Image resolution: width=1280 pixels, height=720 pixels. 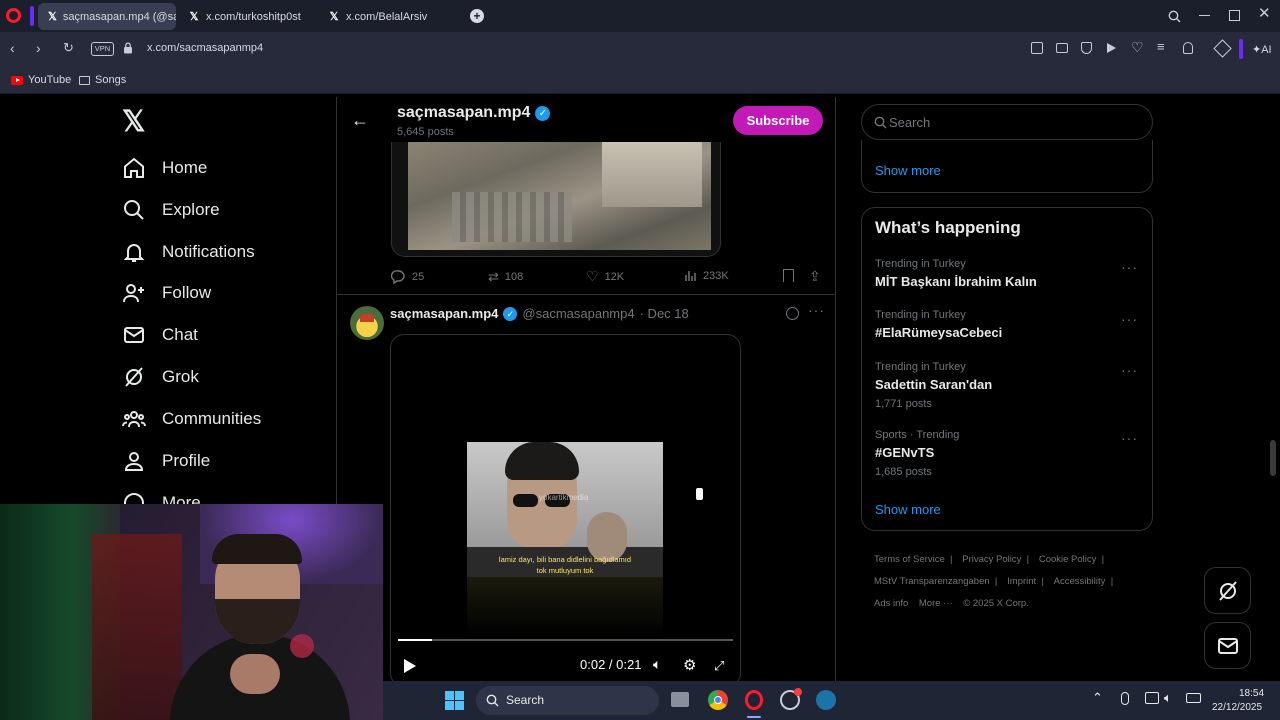 I want to click on url-text: x.com/sacmasapanmp4, so click(x=205, y=48).